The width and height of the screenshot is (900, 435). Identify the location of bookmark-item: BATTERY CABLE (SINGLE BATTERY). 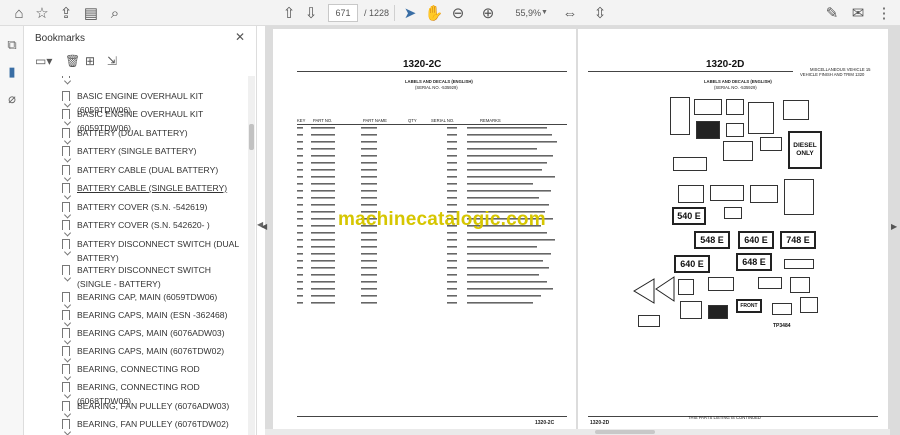
(136, 189).